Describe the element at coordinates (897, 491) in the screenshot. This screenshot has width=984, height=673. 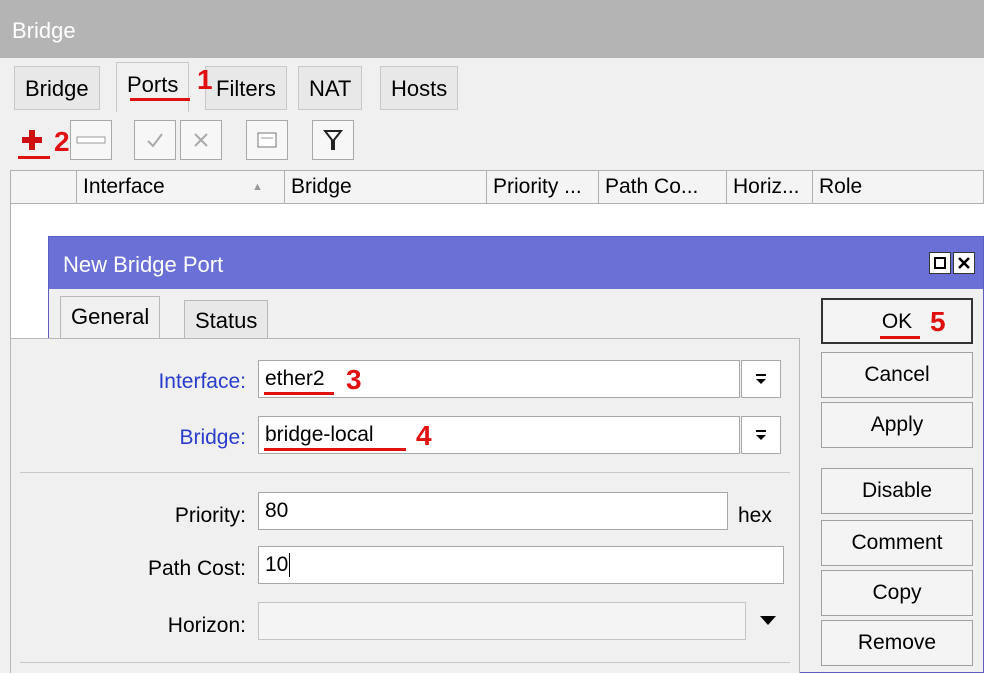
I see `disable-button: Disable` at that location.